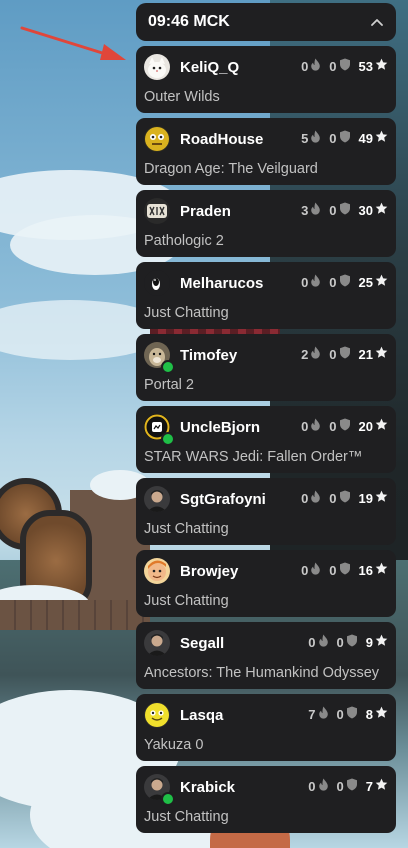  What do you see at coordinates (369, 714) in the screenshot?
I see `star-count: 8` at bounding box center [369, 714].